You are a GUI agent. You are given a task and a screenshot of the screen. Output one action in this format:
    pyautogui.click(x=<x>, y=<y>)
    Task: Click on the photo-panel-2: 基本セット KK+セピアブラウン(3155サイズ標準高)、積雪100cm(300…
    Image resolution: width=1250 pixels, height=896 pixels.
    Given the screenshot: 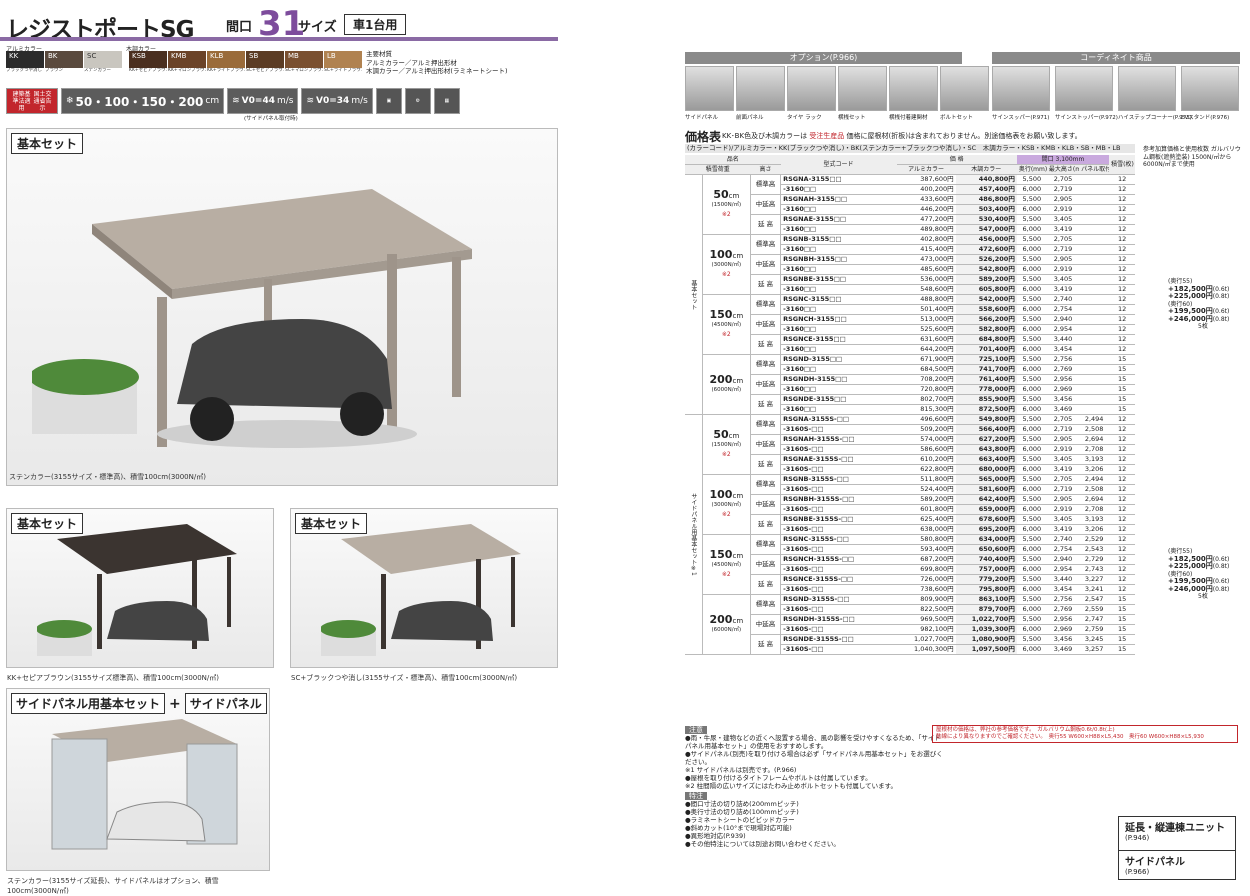 What is the action you would take?
    pyautogui.click(x=140, y=595)
    